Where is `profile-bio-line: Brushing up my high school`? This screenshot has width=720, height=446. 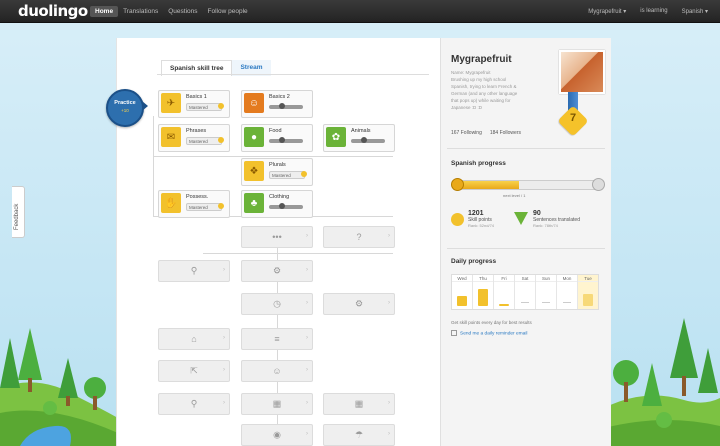 profile-bio-line: Brushing up my high school is located at coordinates (479, 79).